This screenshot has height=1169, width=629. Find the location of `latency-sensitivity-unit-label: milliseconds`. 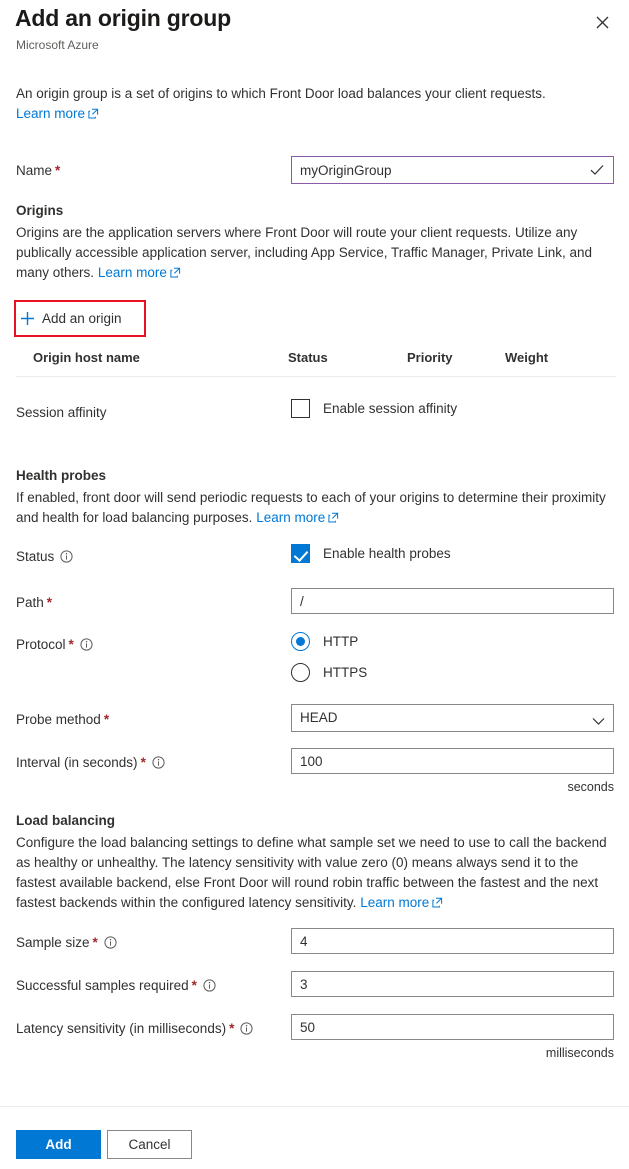

latency-sensitivity-unit-label: milliseconds is located at coordinates (579, 1053).